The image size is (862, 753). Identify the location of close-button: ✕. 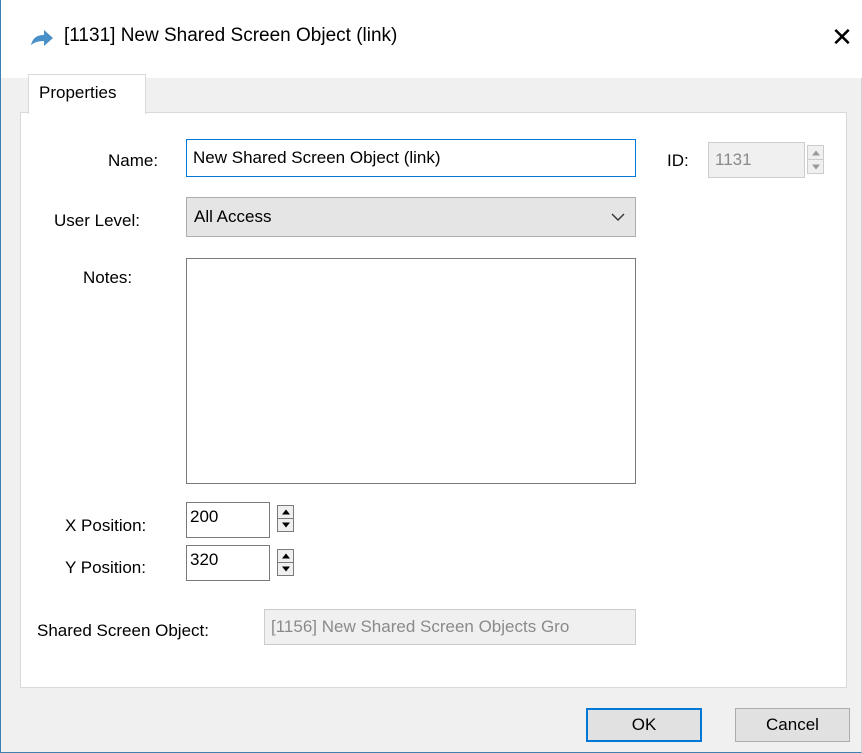
(841, 37).